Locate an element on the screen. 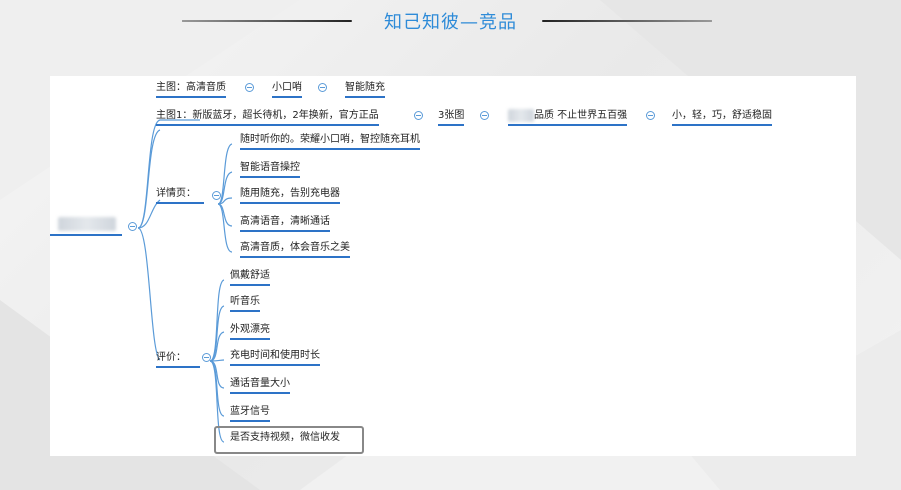 The image size is (901, 490). main-image-1-collapse-toggle is located at coordinates (418, 115).